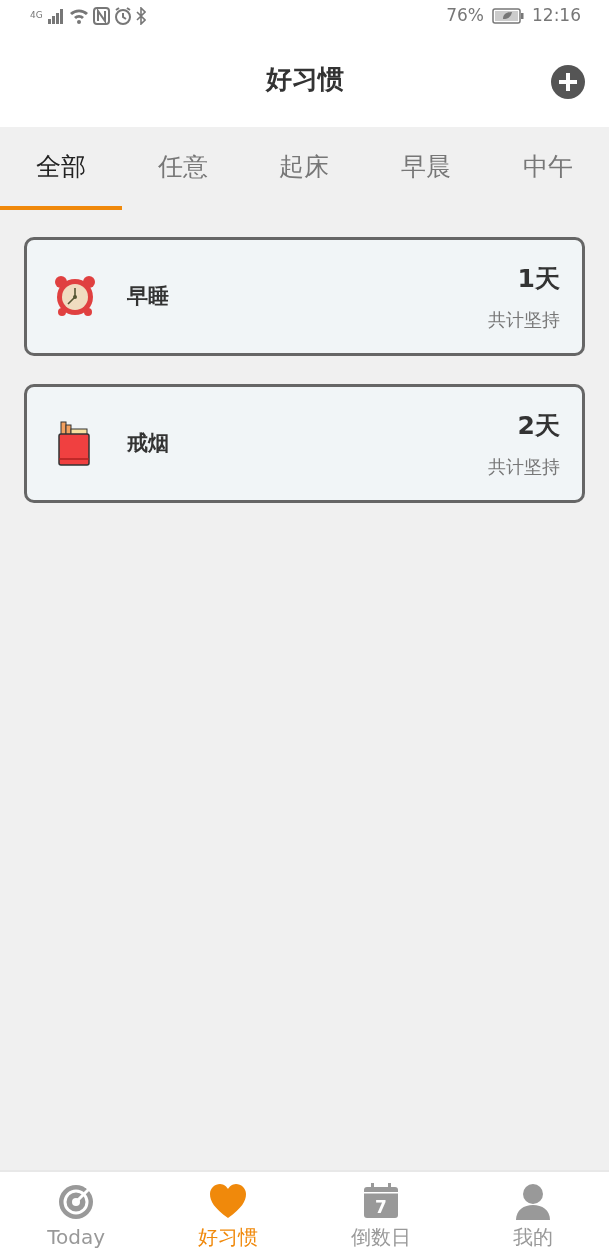 This screenshot has height=1257, width=609. I want to click on network-label: 4G, so click(36, 16).